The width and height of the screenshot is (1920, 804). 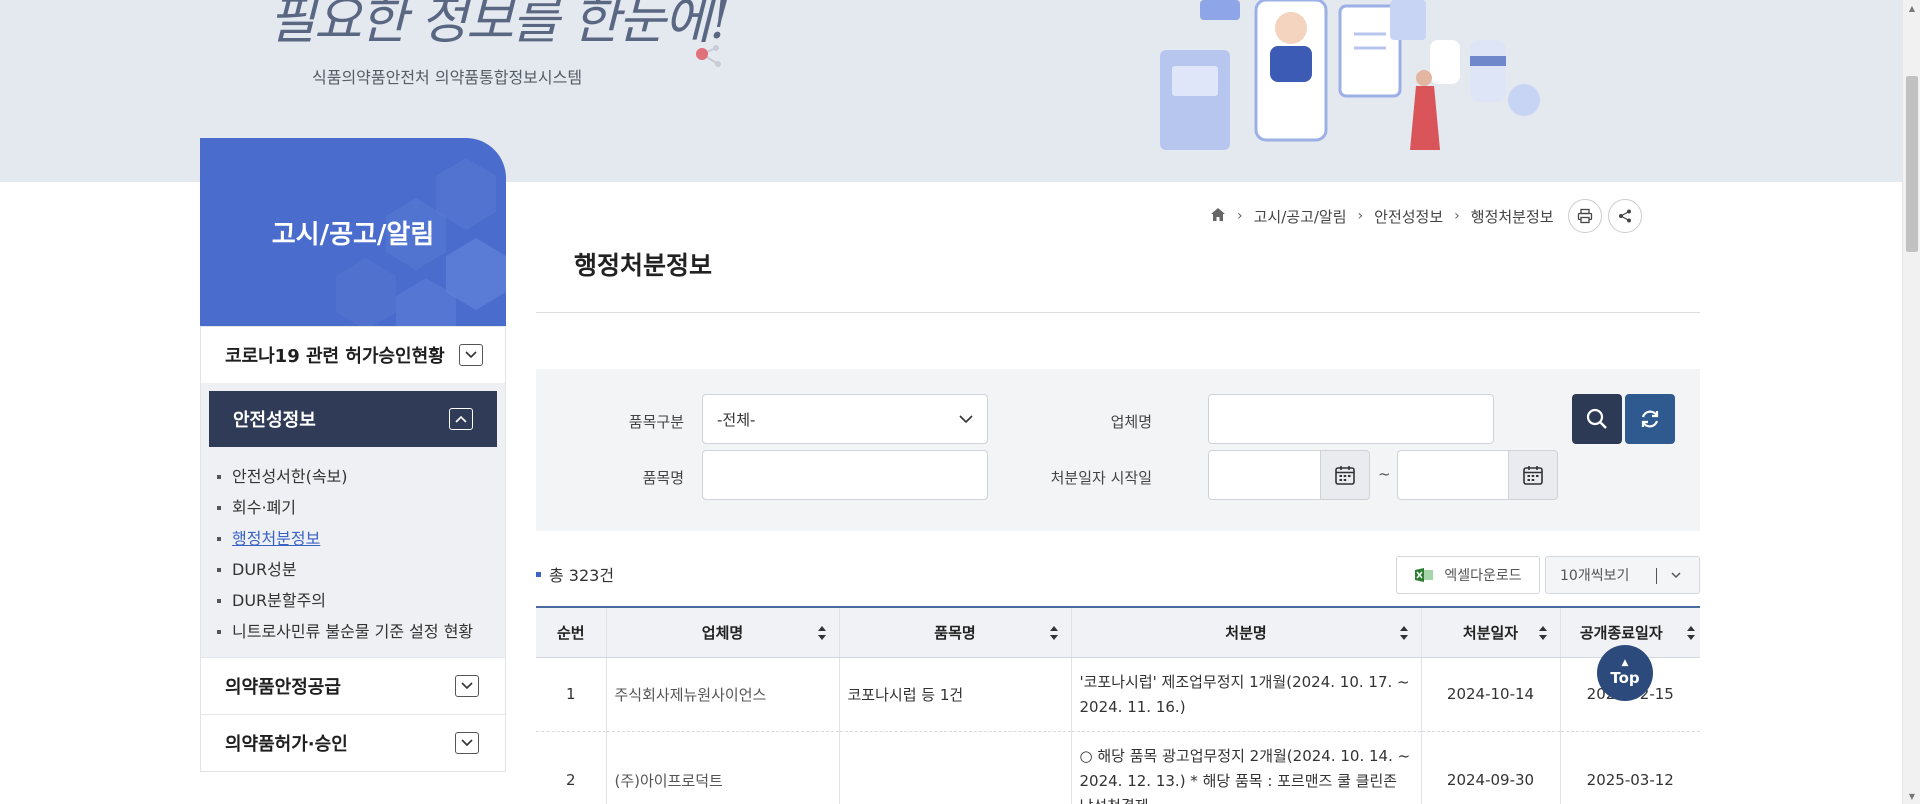 I want to click on result-count: 총 323건, so click(x=575, y=574).